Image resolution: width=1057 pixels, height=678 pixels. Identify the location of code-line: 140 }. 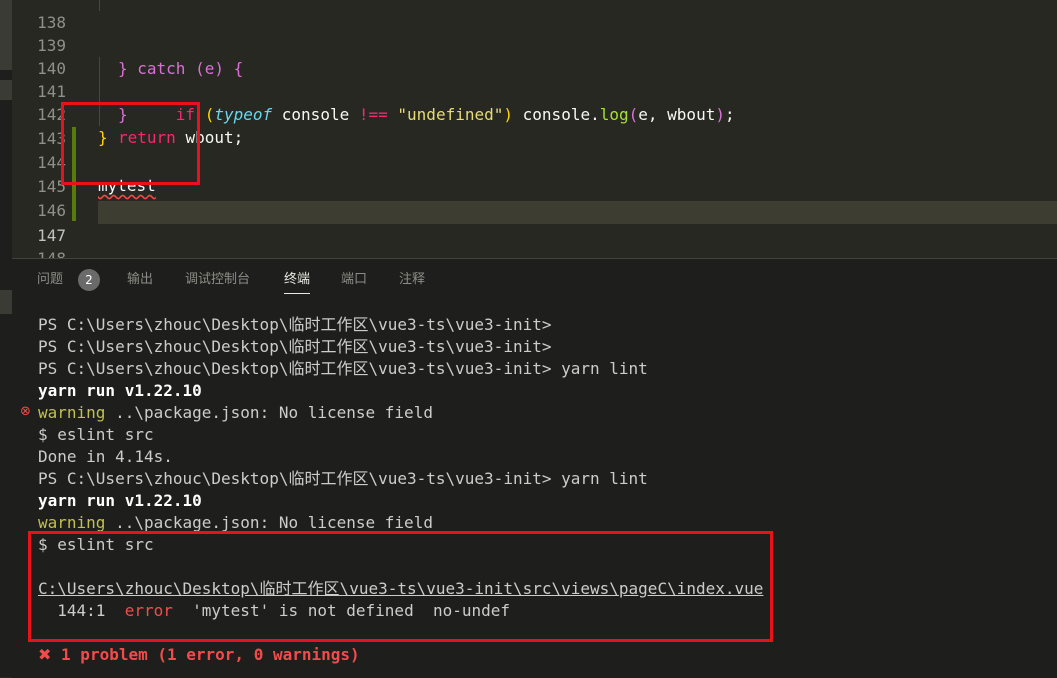
(534, 79).